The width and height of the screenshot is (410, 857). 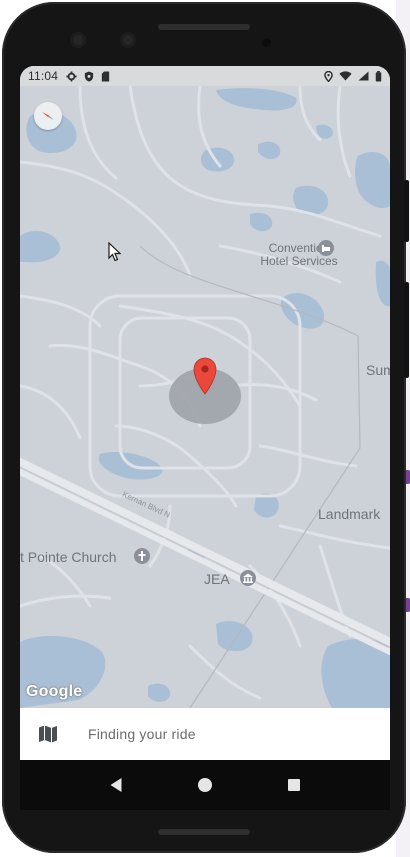 I want to click on google-logo: Google, so click(x=54, y=691).